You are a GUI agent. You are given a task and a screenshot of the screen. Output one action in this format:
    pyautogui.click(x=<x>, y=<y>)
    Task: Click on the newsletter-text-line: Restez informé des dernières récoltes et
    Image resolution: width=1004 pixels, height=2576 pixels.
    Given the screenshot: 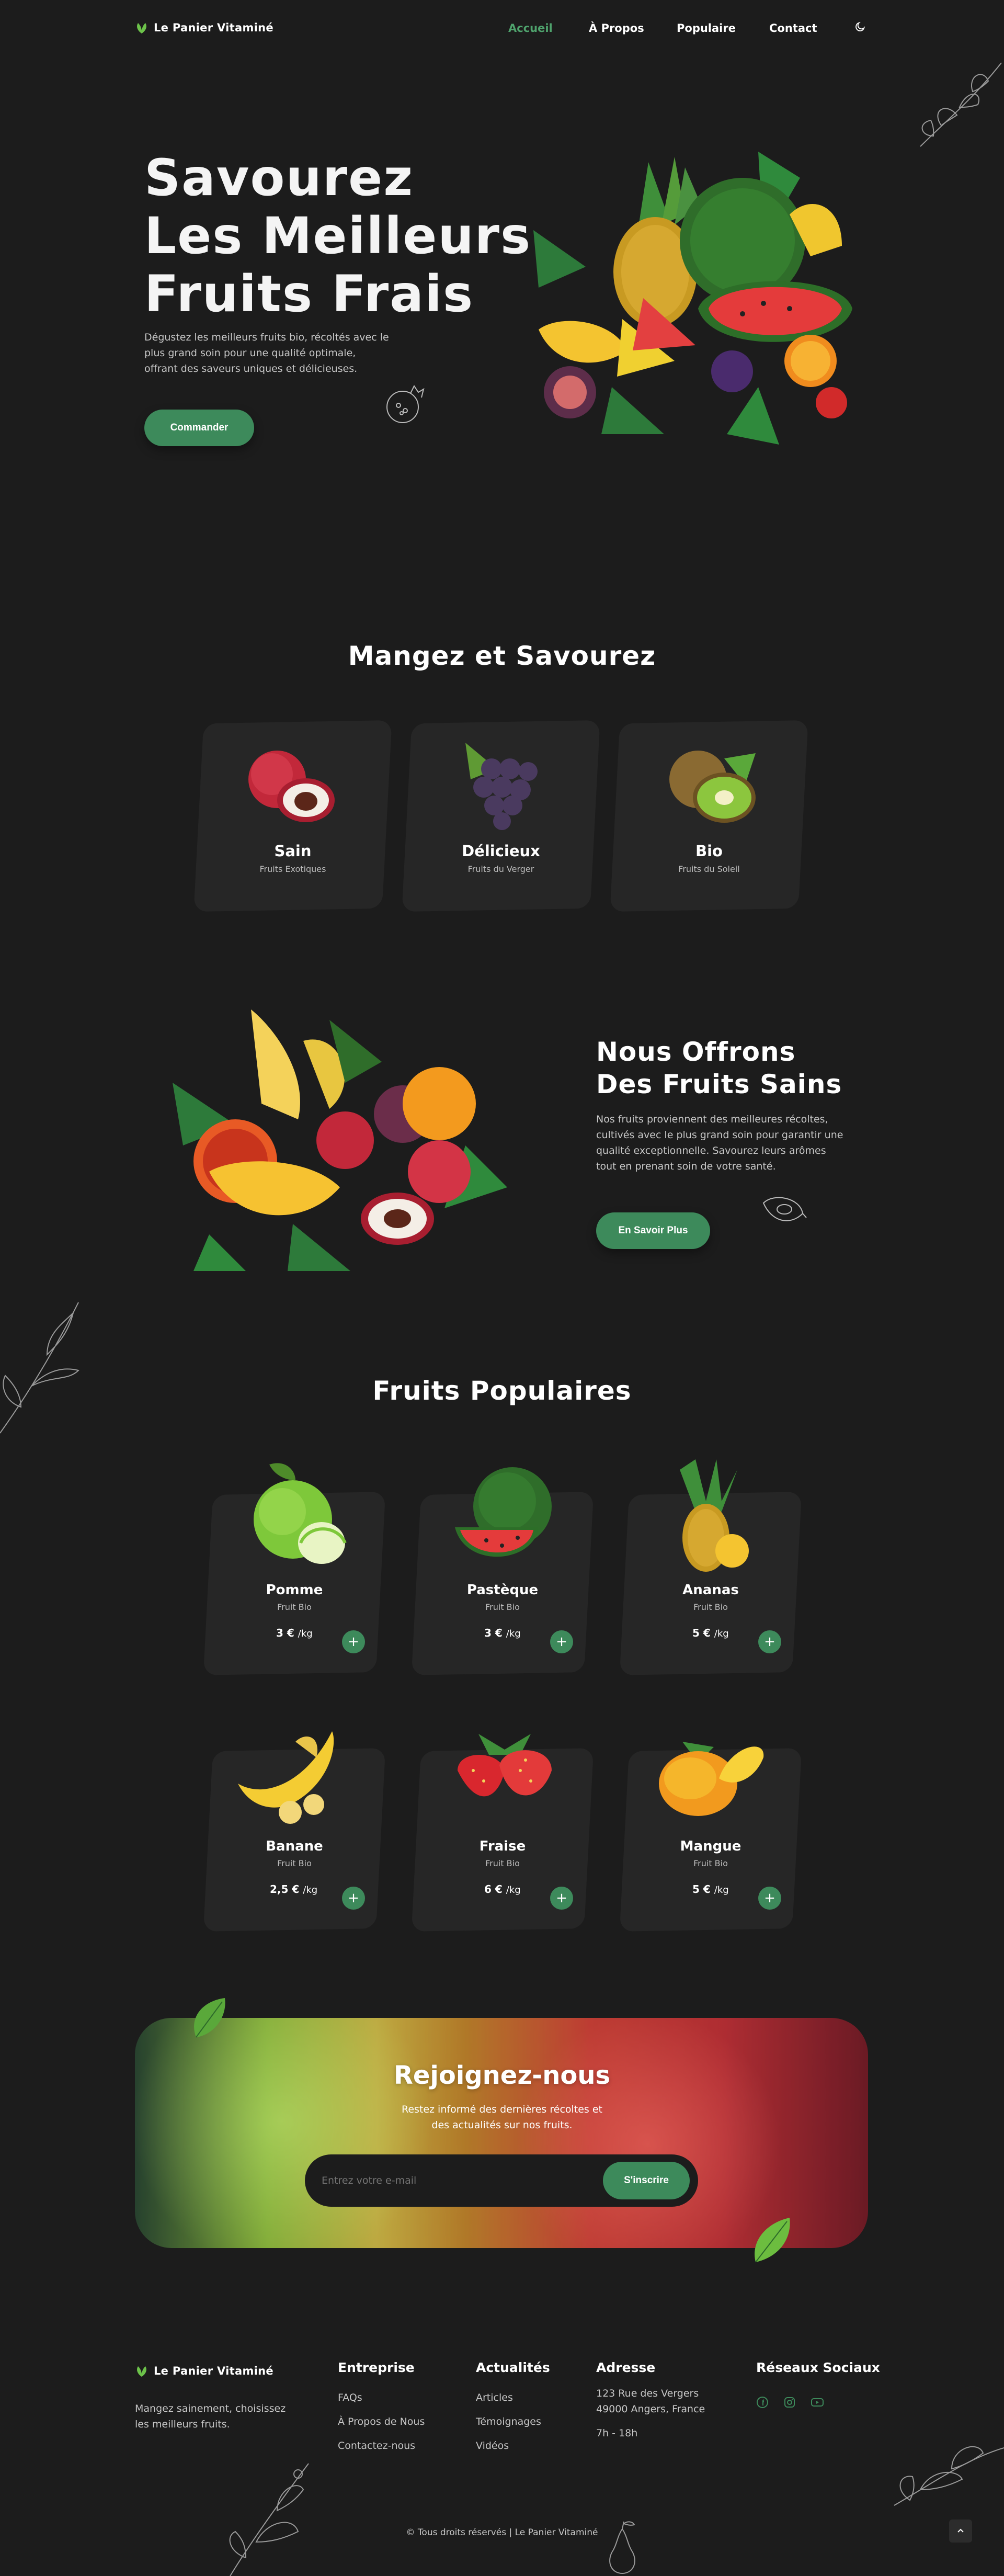 What is the action you would take?
    pyautogui.click(x=502, y=2109)
    